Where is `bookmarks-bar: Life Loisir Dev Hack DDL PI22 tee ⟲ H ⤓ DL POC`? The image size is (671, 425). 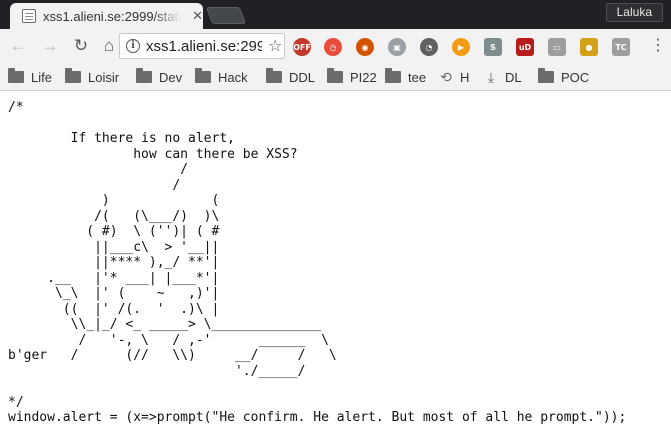 bookmarks-bar: Life Loisir Dev Hack DDL PI22 tee ⟲ H ⤓ DL POC is located at coordinates (335, 77).